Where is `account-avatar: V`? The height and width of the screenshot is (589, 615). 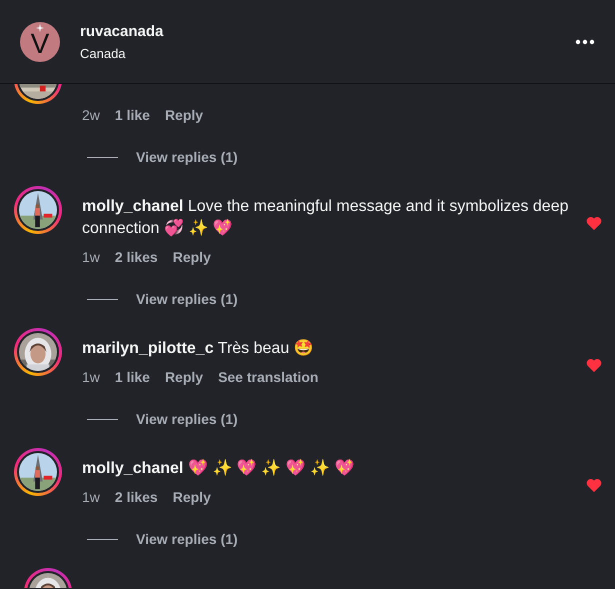 account-avatar: V is located at coordinates (40, 42).